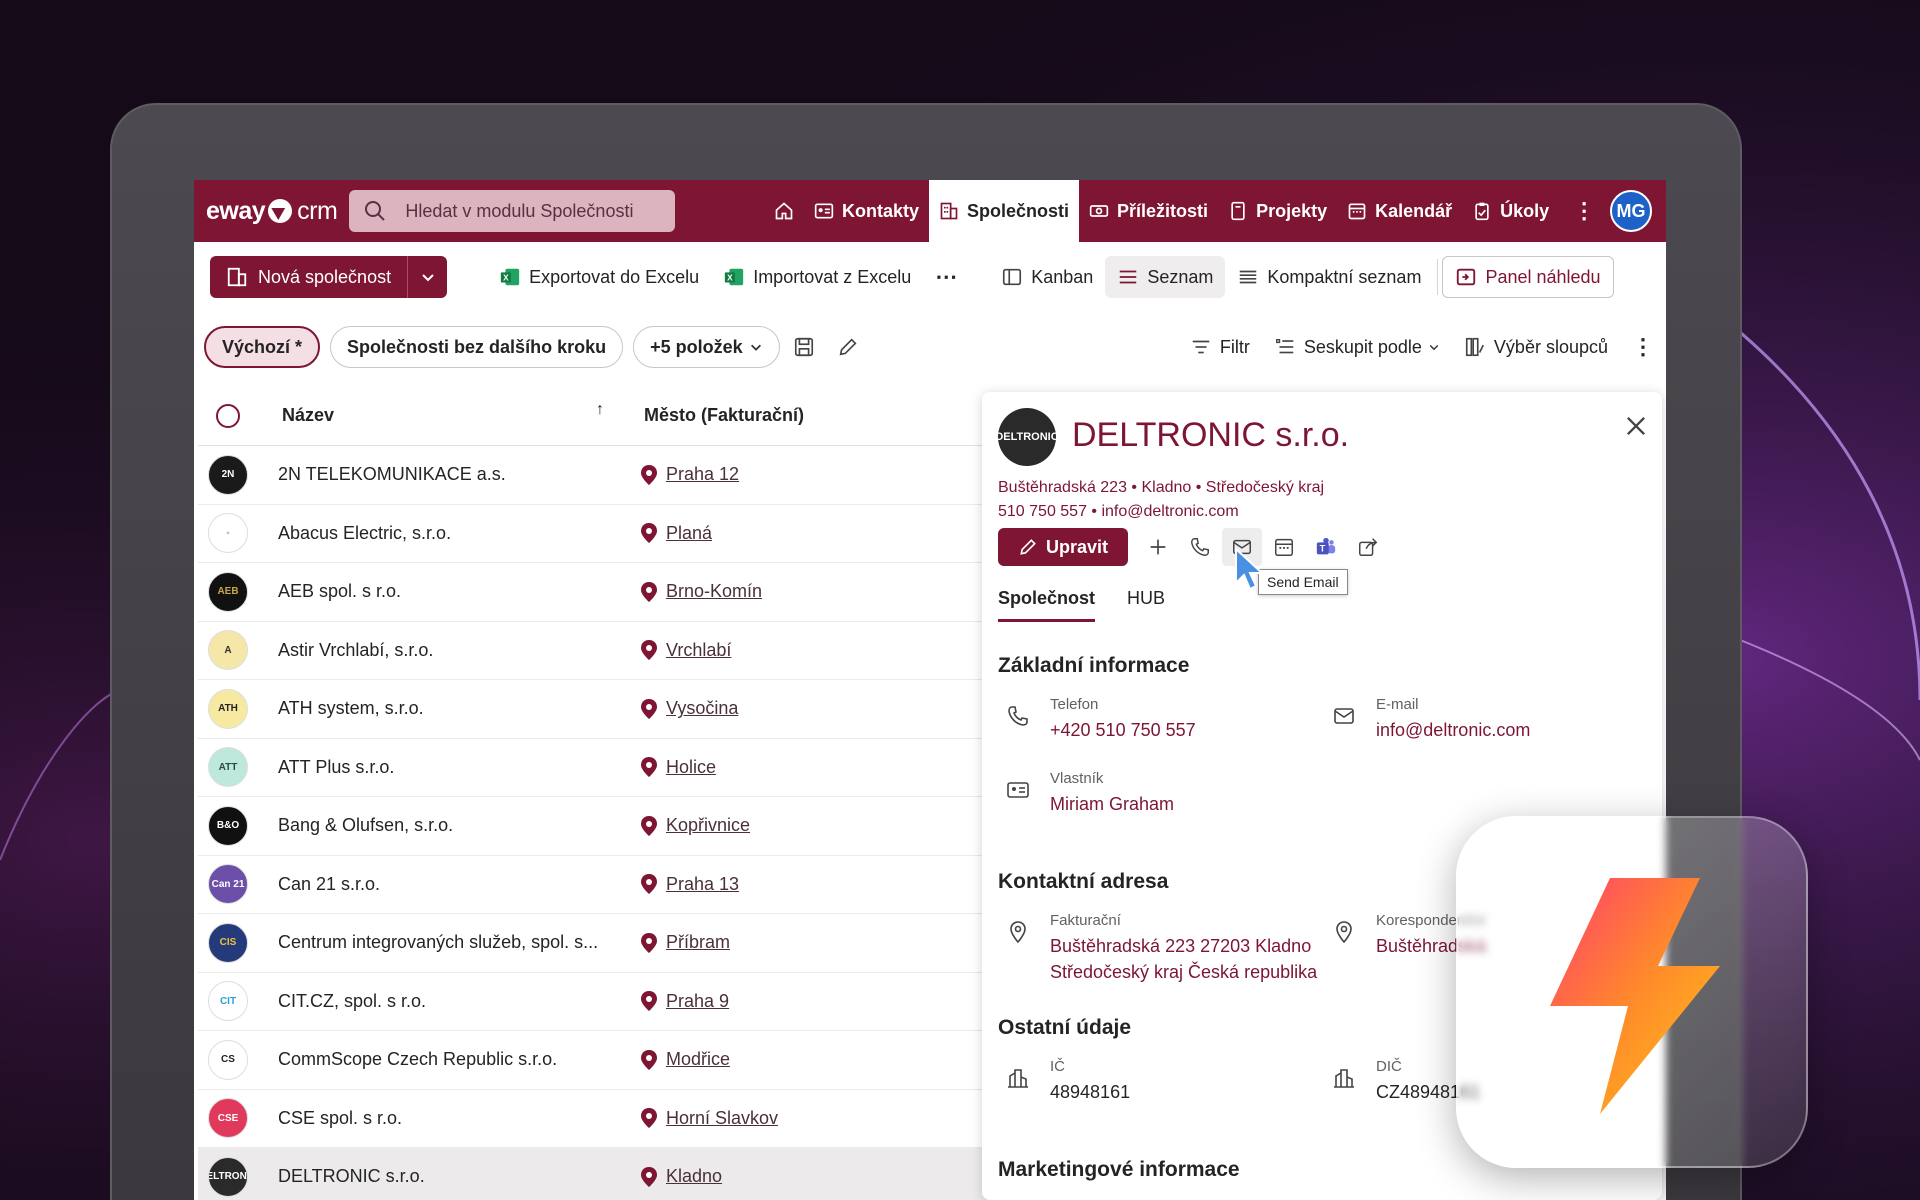  Describe the element at coordinates (448, 1059) in the screenshot. I see `company-name-cell: CommScope Czech Republic s.r.o.` at that location.